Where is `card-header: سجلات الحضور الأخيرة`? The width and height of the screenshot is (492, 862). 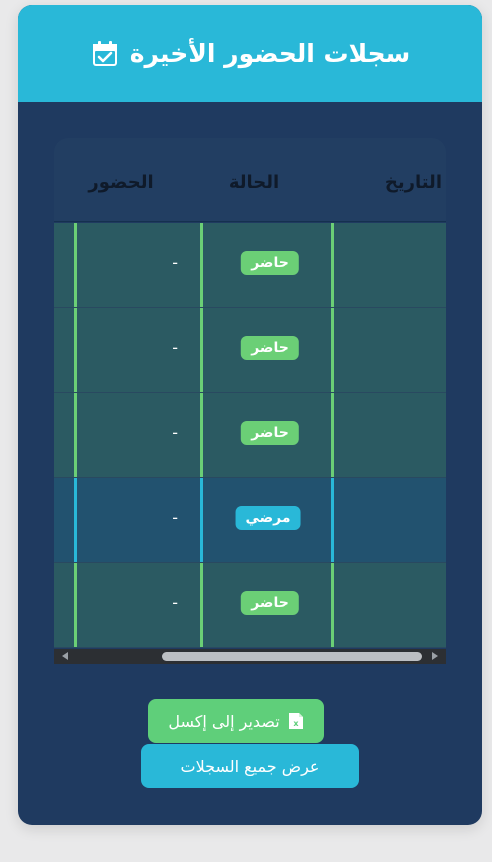 card-header: سجلات الحضور الأخيرة is located at coordinates (250, 53).